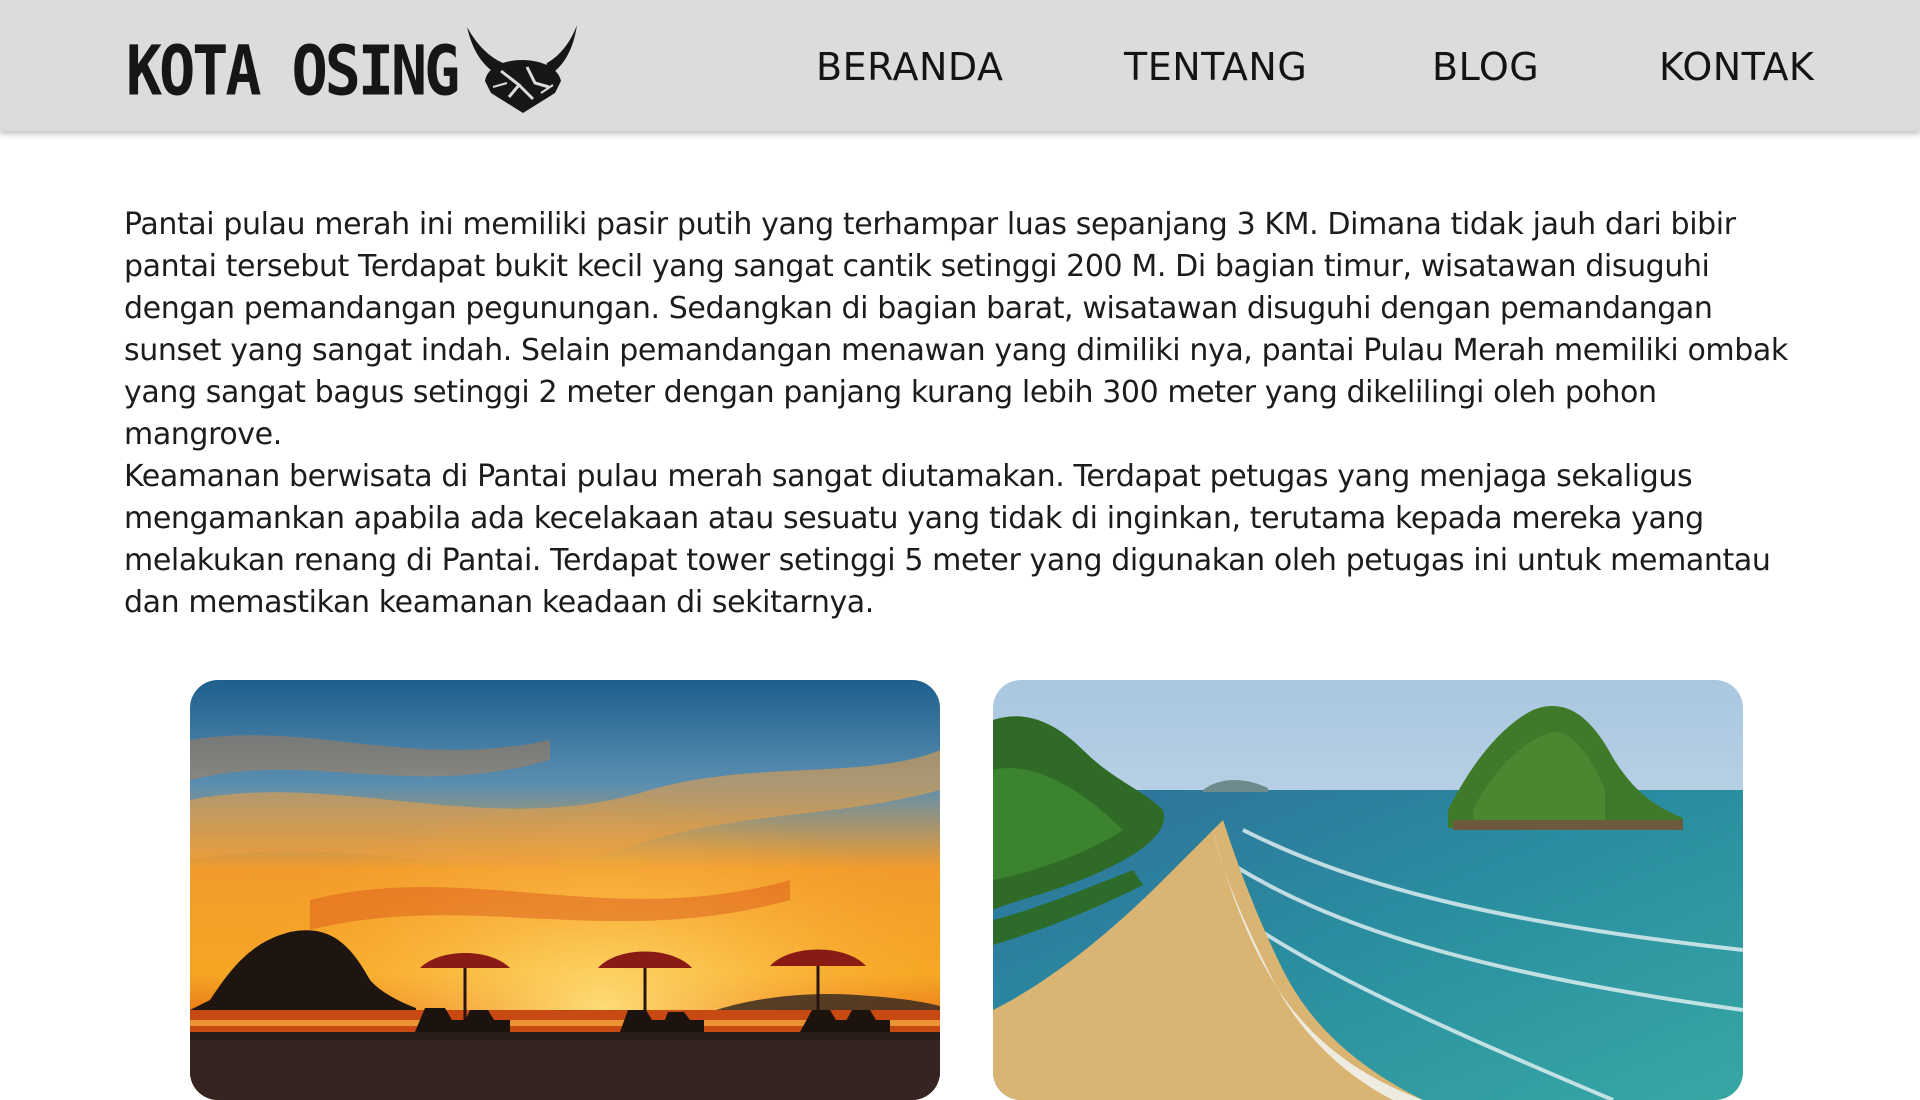 The height and width of the screenshot is (1100, 1920). Describe the element at coordinates (1215, 67) in the screenshot. I see `nav-tentang: TENTANG` at that location.